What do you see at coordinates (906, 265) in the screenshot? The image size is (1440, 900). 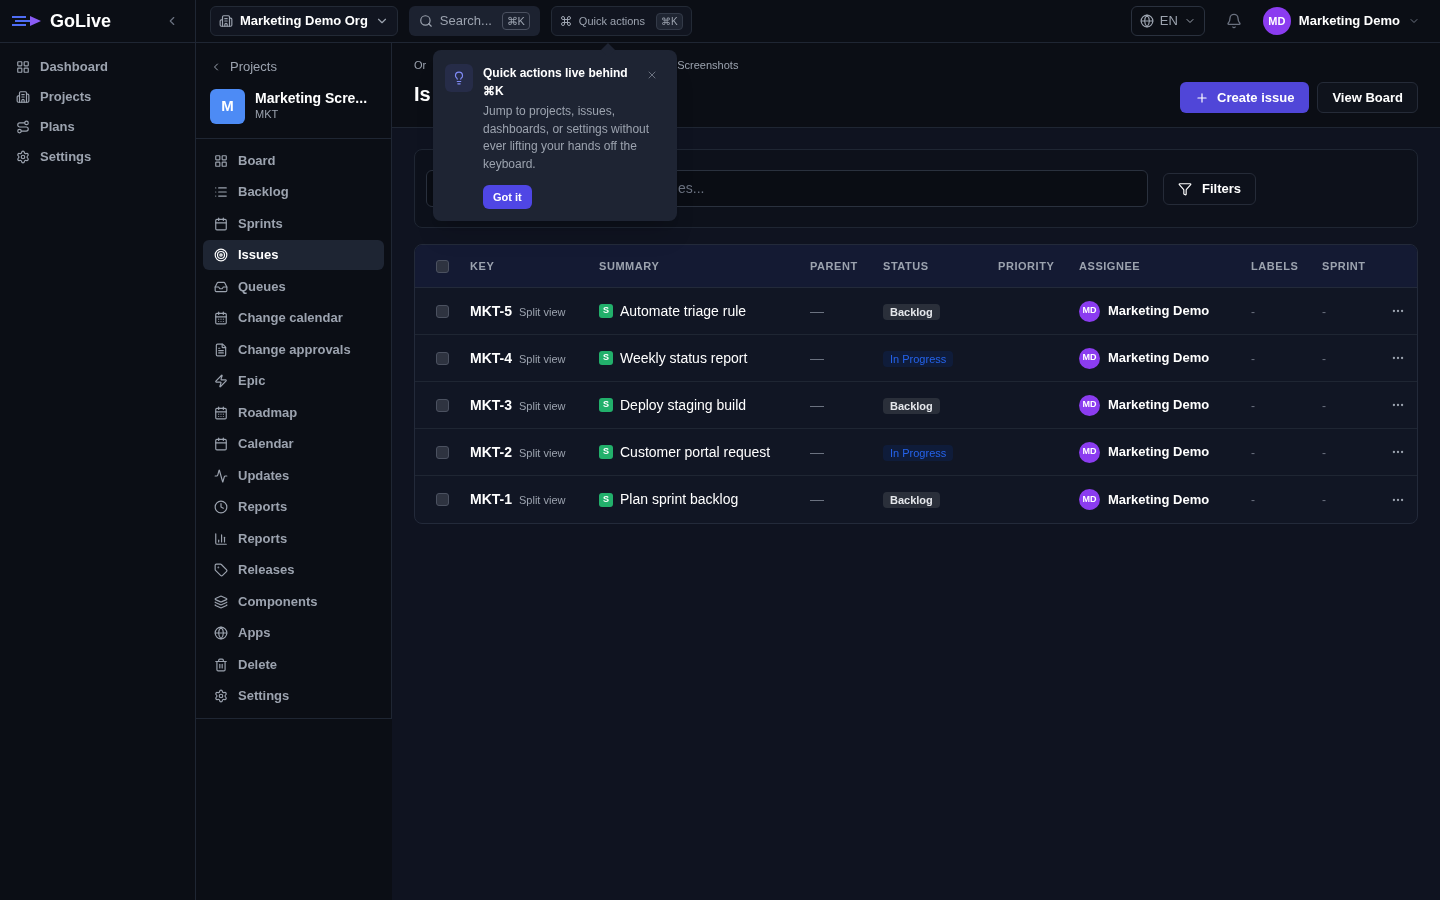 I see `column-header: STATUS` at bounding box center [906, 265].